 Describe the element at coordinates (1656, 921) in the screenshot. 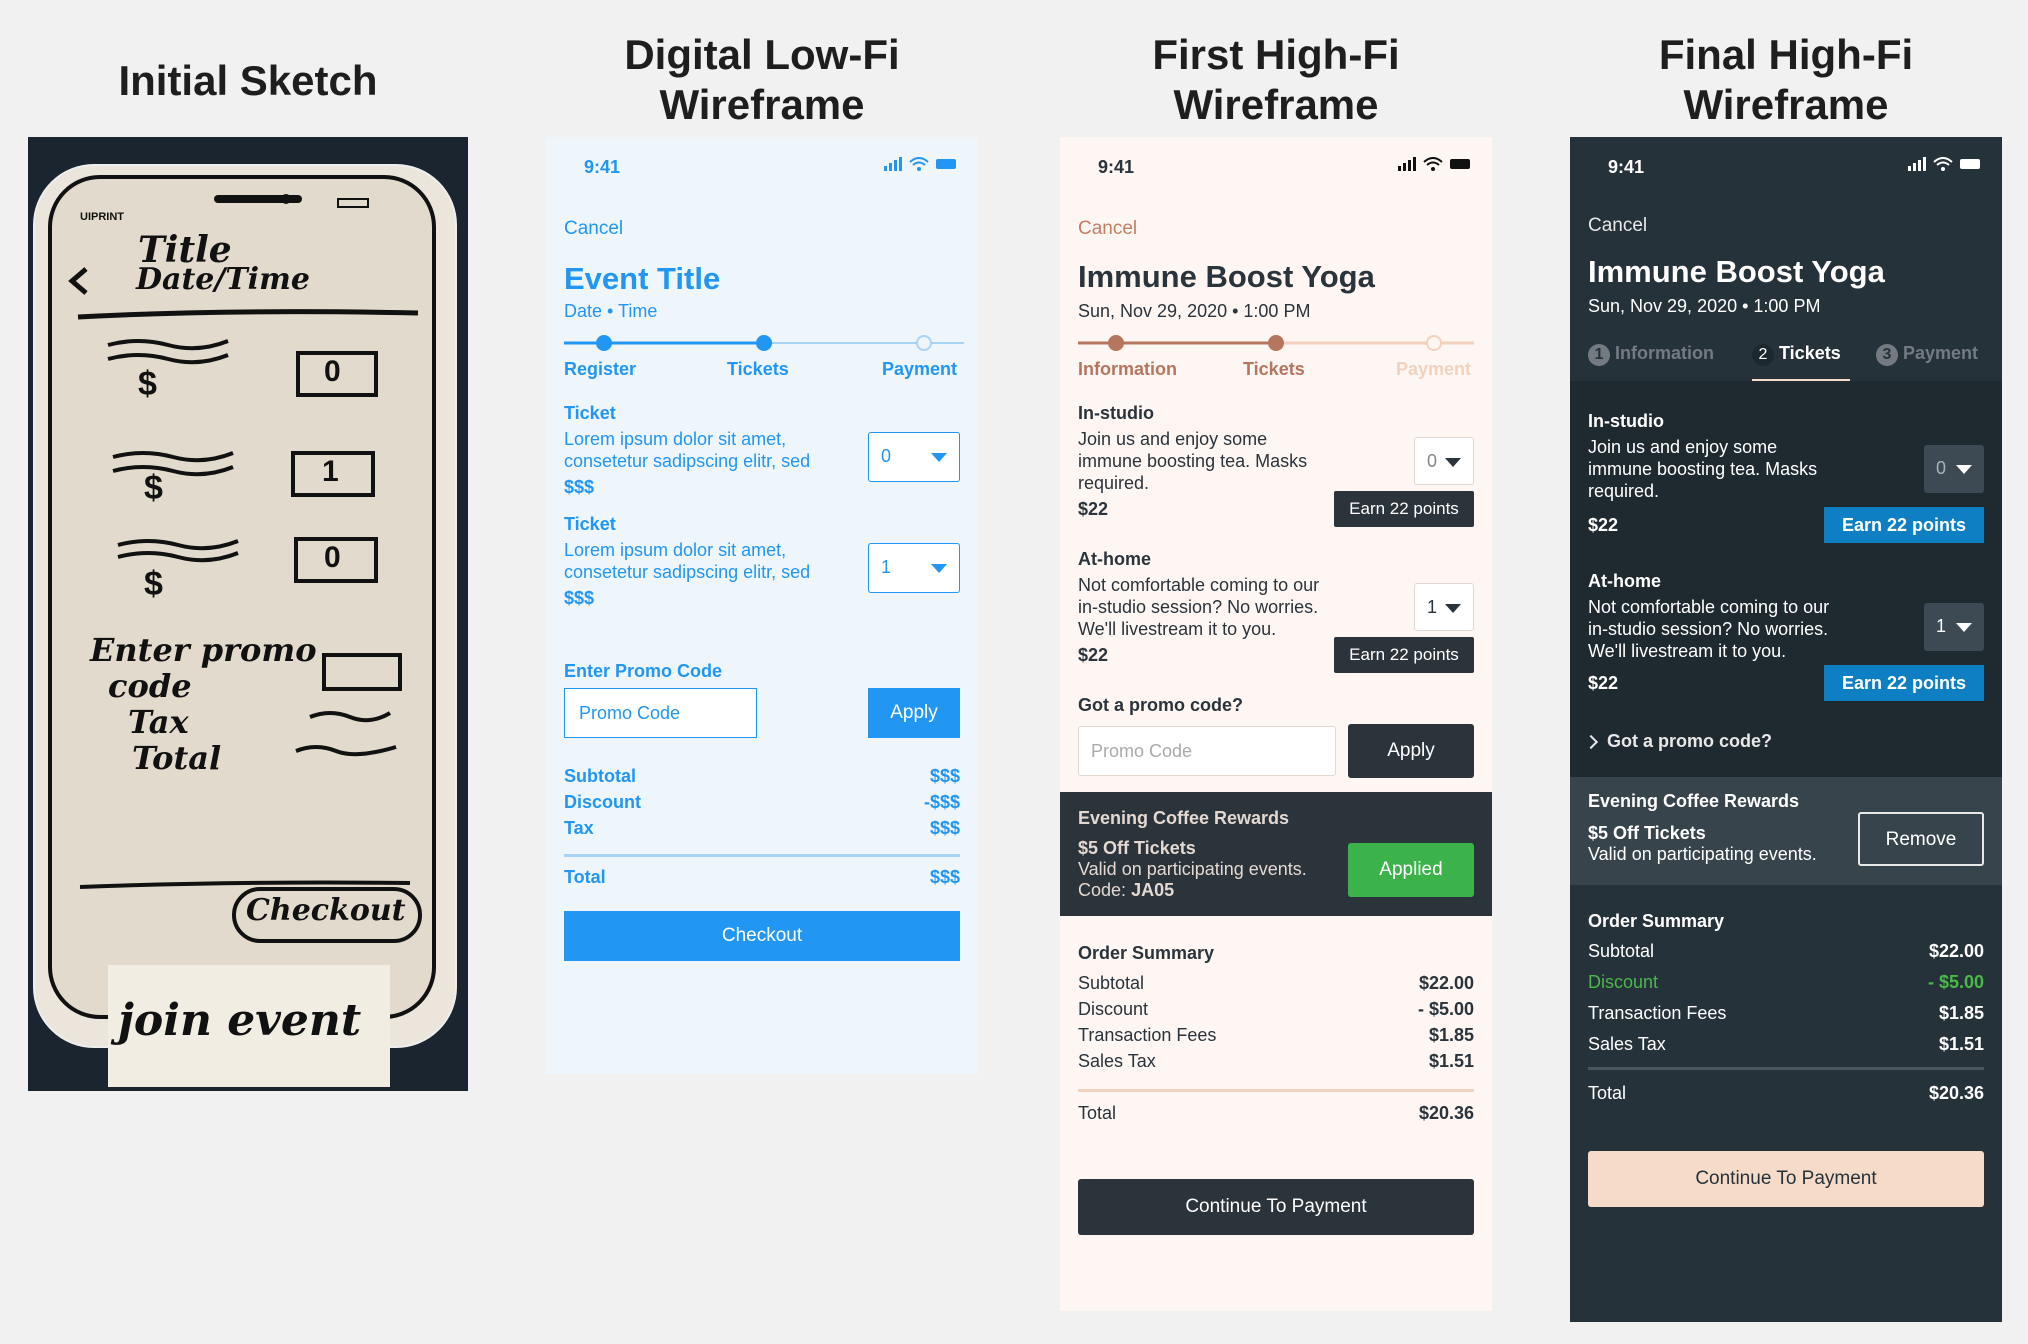

I see `order-summary-title: Order Summary` at that location.